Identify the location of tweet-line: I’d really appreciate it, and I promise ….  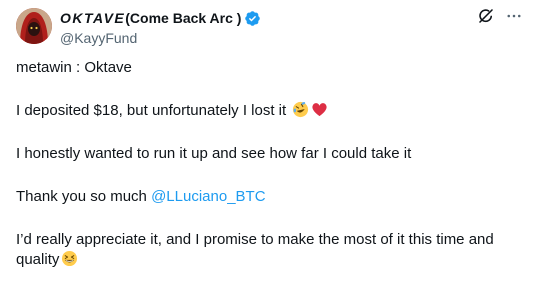
(255, 249).